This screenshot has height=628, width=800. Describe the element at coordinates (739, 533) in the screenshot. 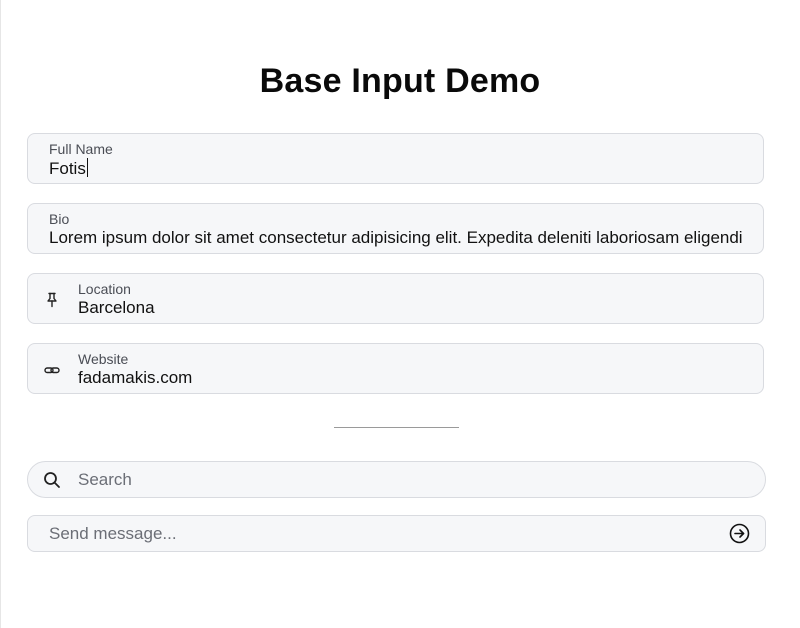

I see `arrow-right-circle-icon` at that location.